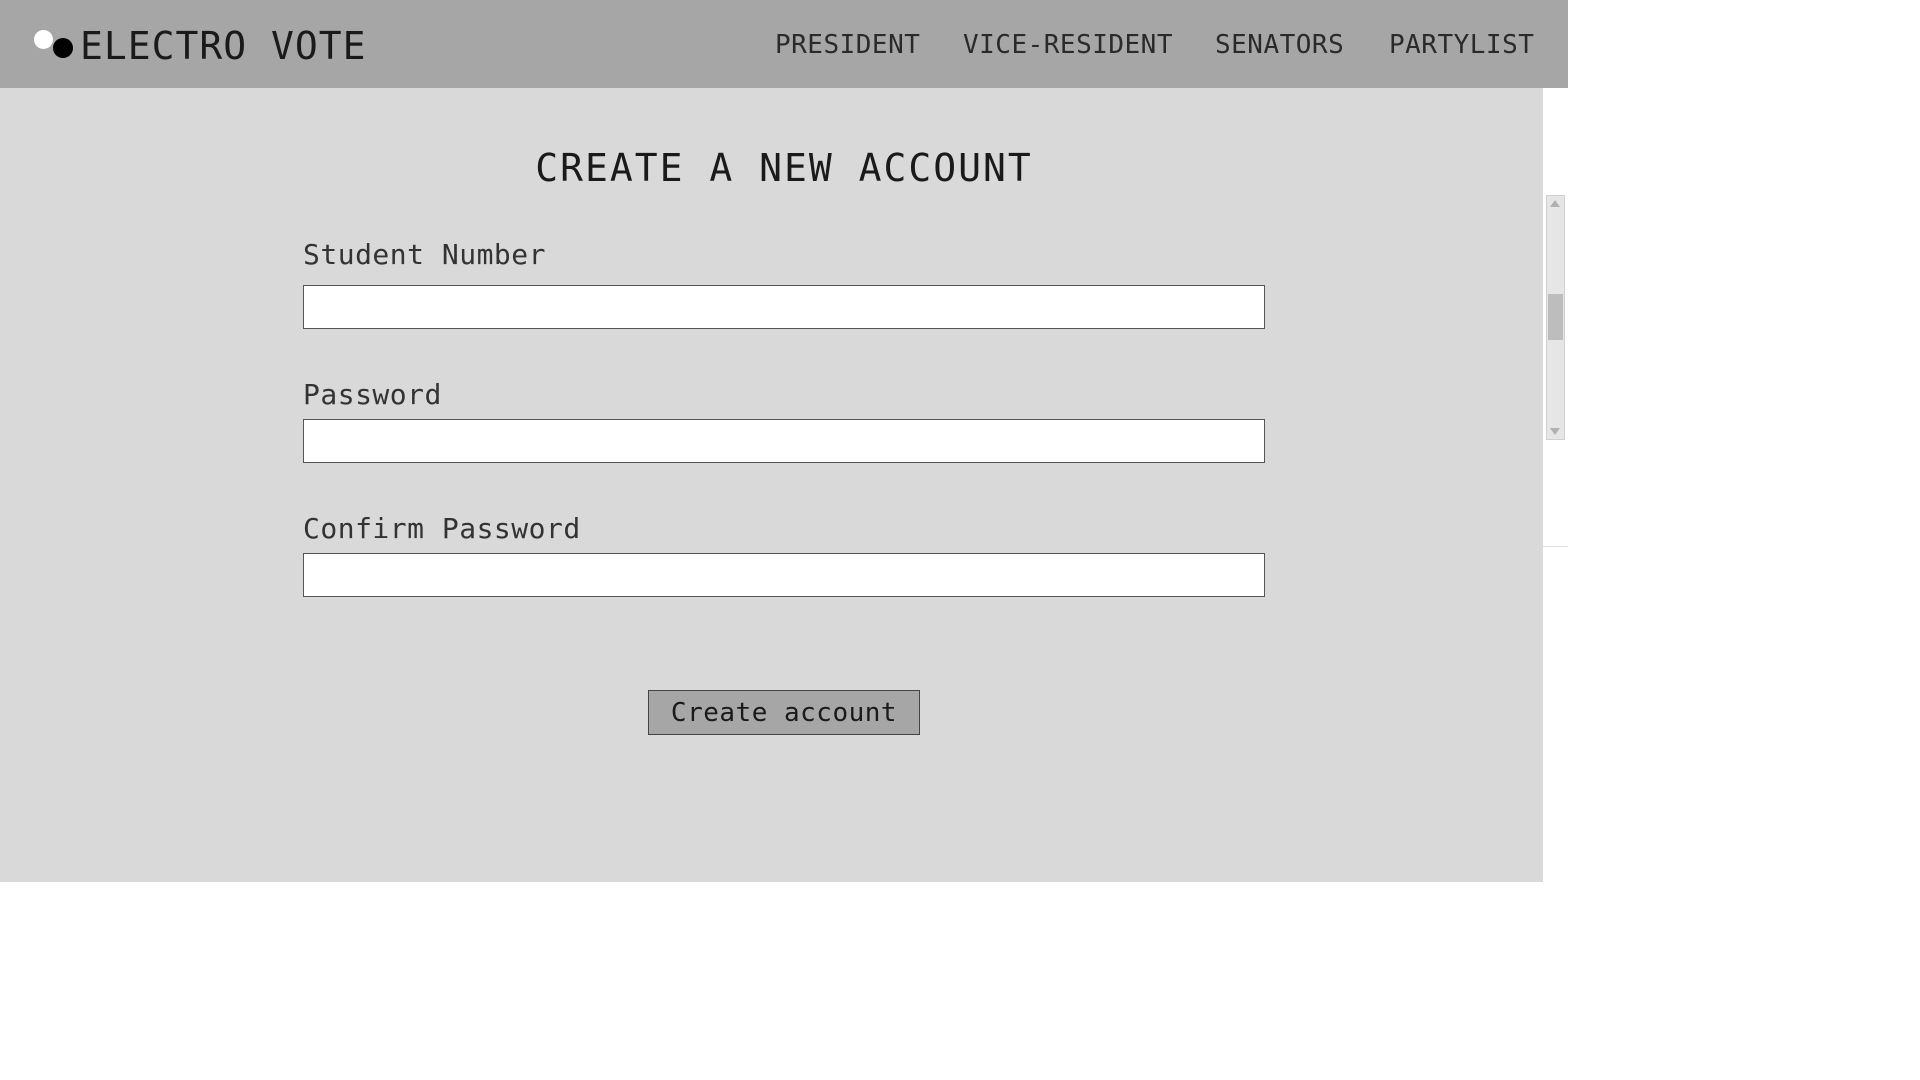  I want to click on vertical-scrollbar, so click(1555, 317).